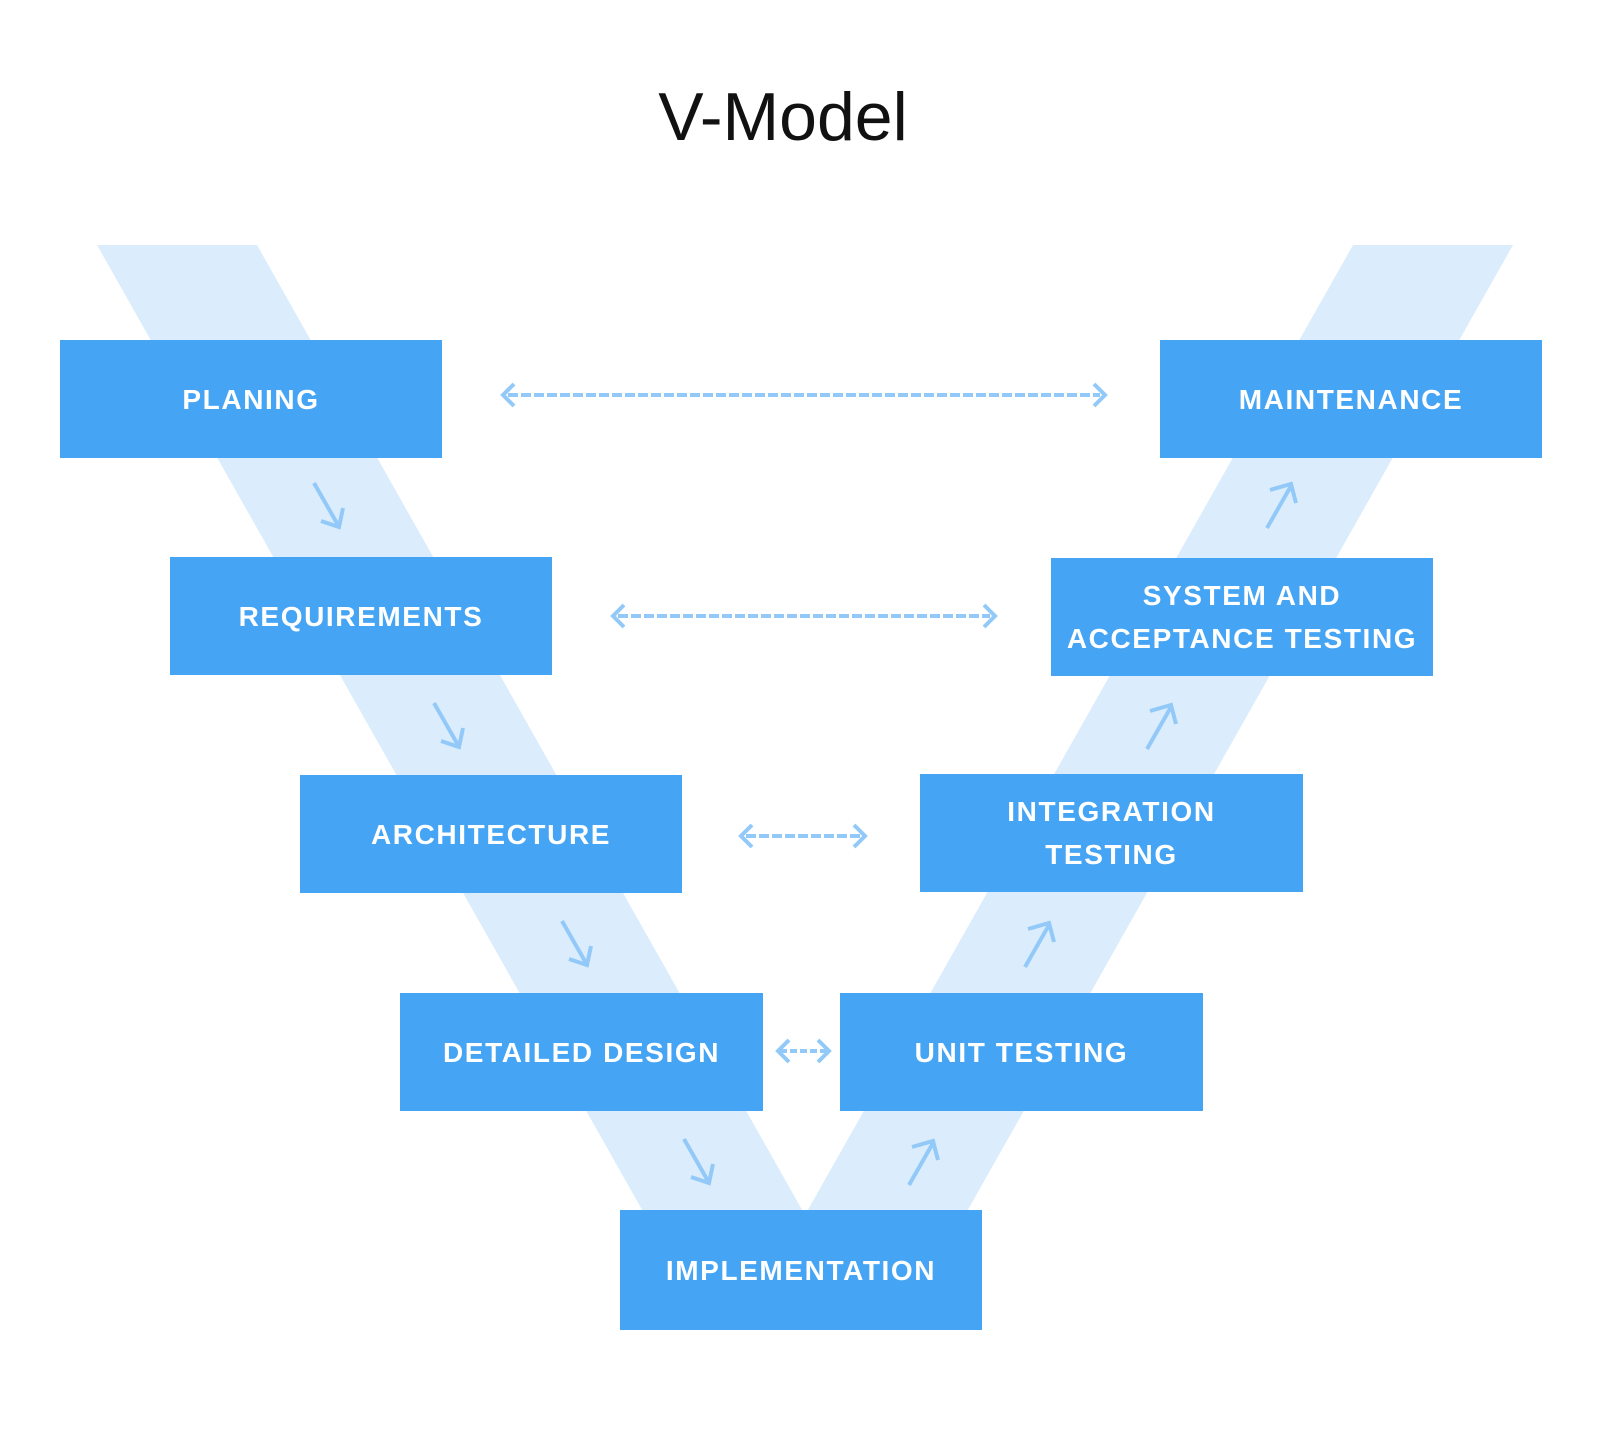 This screenshot has height=1430, width=1600. Describe the element at coordinates (803, 836) in the screenshot. I see `link-architecture-integration` at that location.